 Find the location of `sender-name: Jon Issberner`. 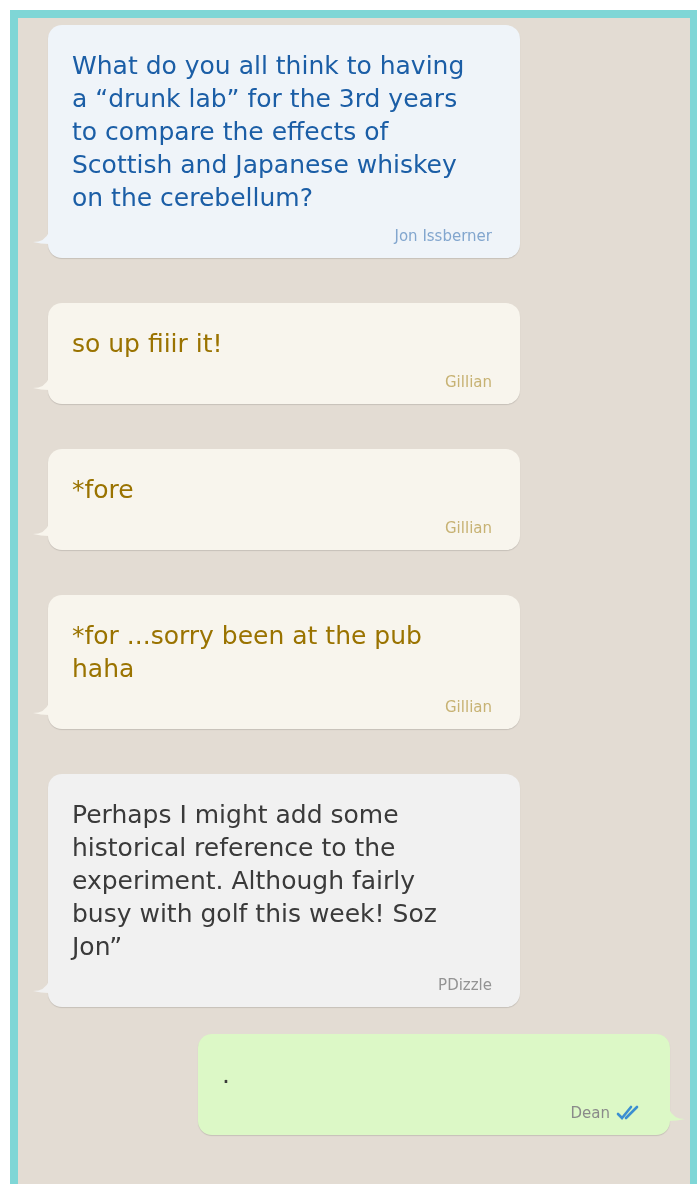

sender-name: Jon Issberner is located at coordinates (443, 236).